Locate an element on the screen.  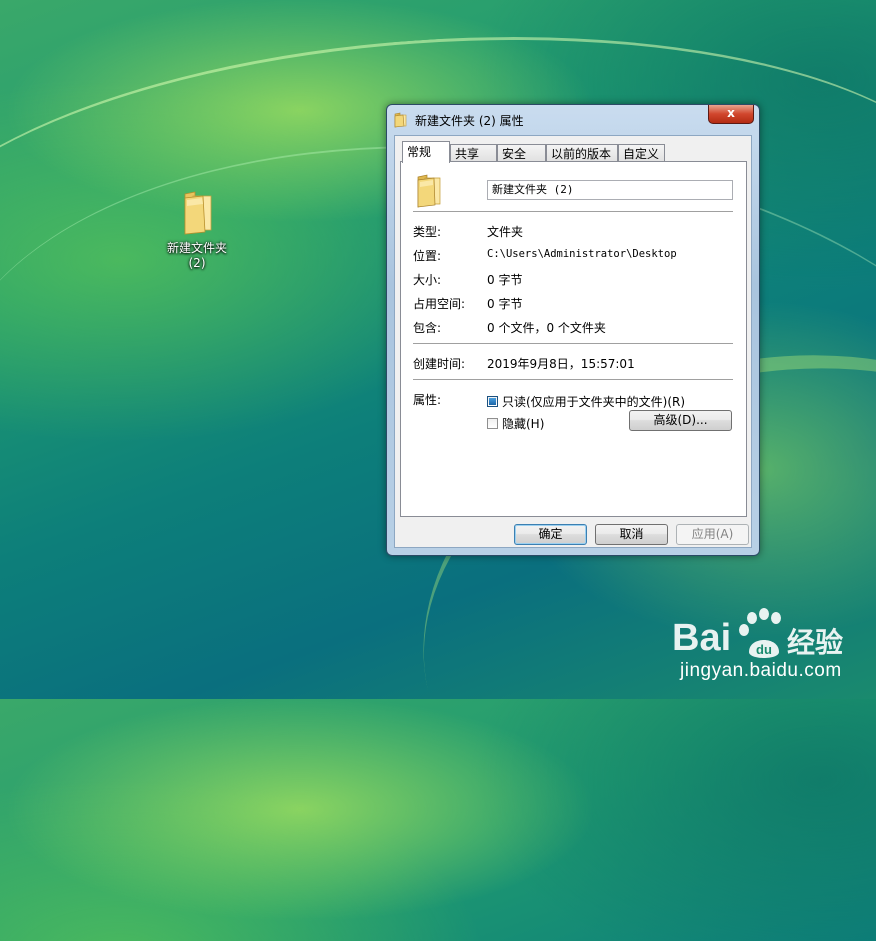
hidden-label: 隐藏(H) is located at coordinates (523, 424).